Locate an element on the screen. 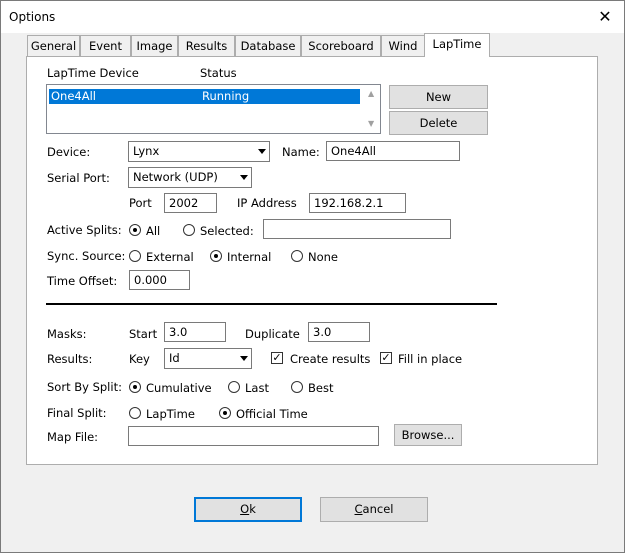 The height and width of the screenshot is (553, 625). sort-cumulative-label: Cumulative is located at coordinates (179, 388).